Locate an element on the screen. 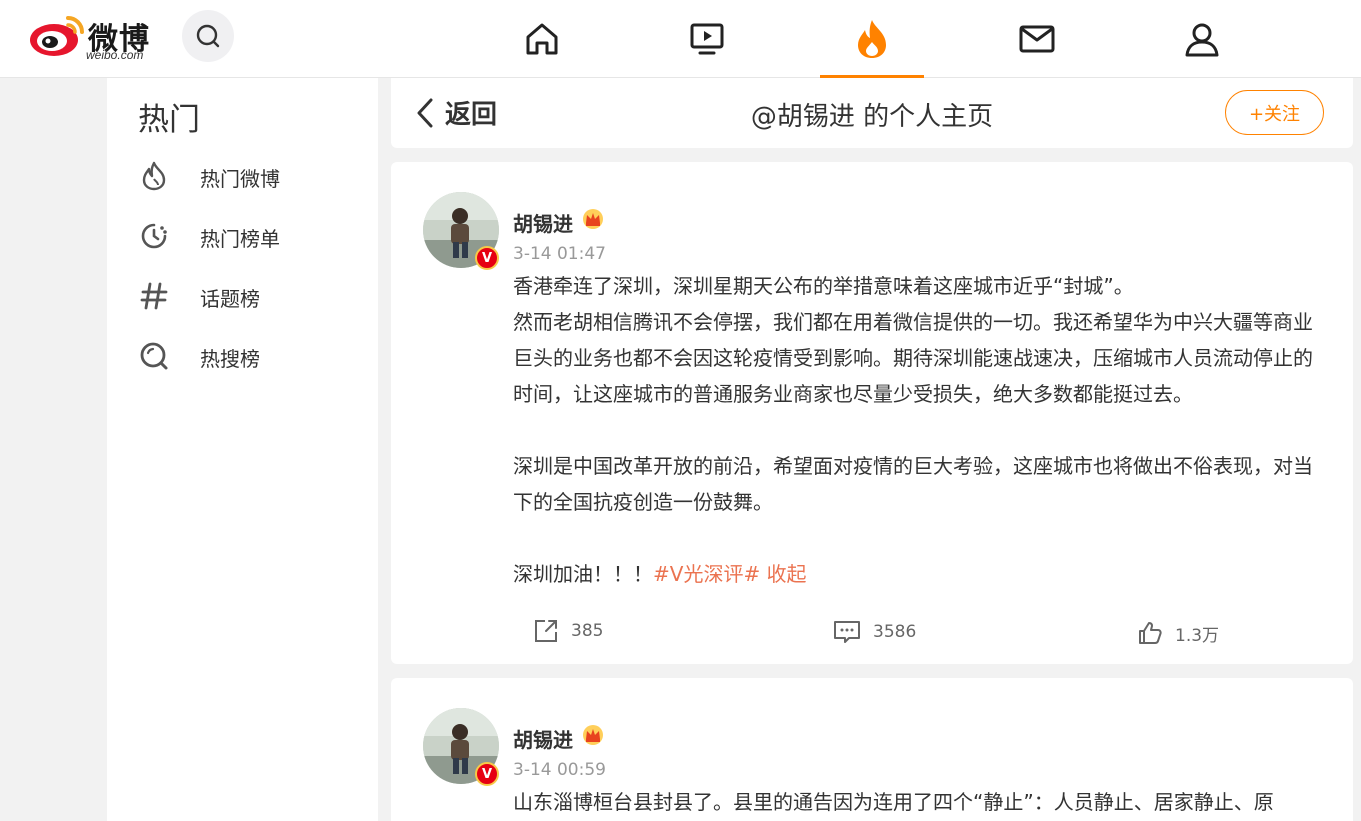 This screenshot has height=821, width=1361. comment-button: 3586 is located at coordinates (874, 632).